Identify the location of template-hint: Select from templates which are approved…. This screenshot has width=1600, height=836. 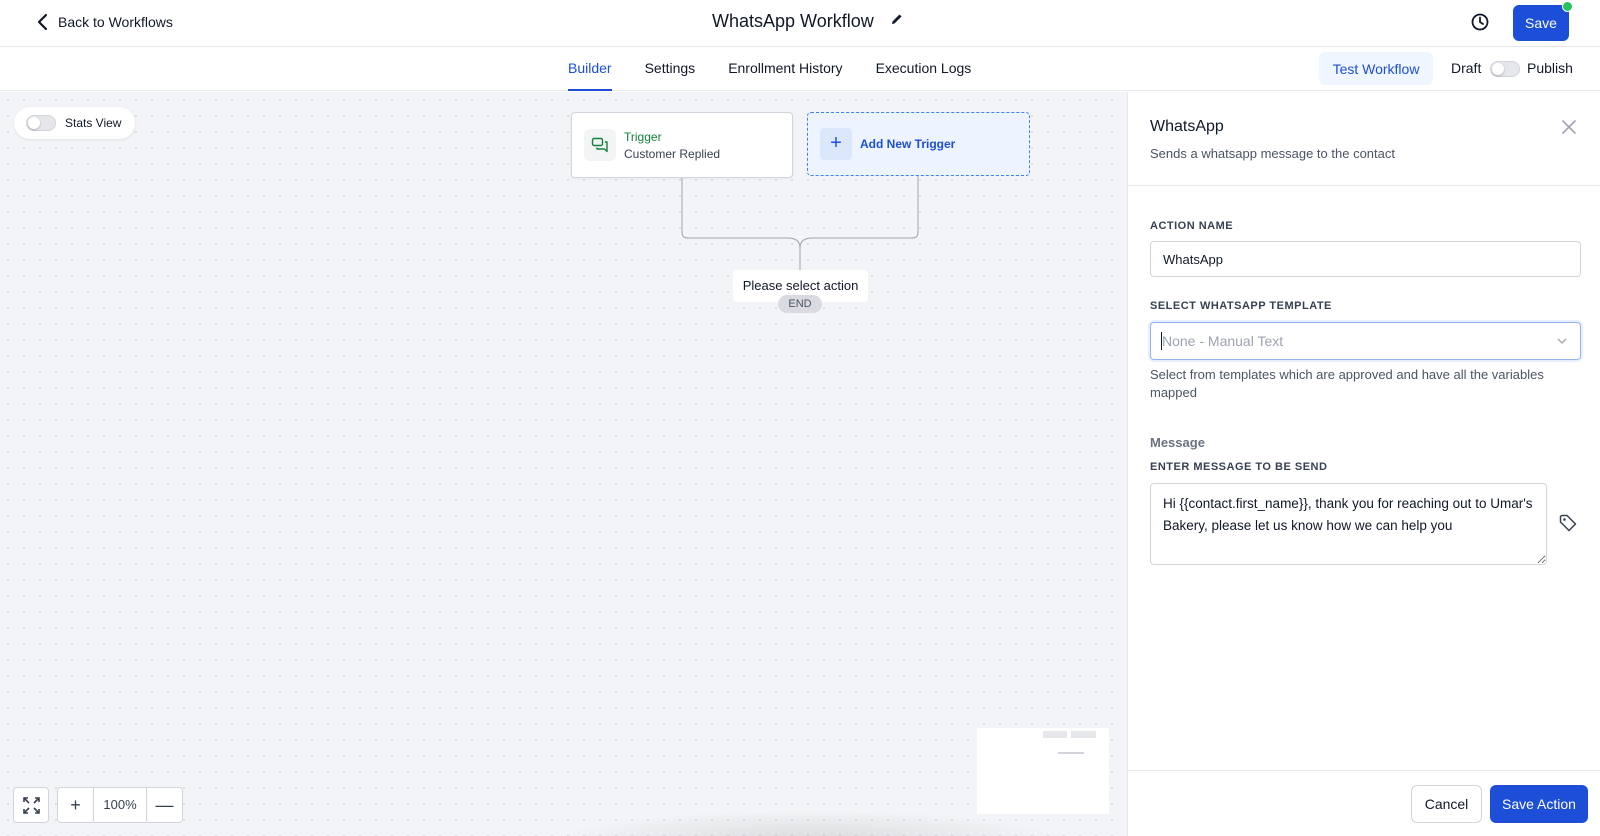
(1347, 383).